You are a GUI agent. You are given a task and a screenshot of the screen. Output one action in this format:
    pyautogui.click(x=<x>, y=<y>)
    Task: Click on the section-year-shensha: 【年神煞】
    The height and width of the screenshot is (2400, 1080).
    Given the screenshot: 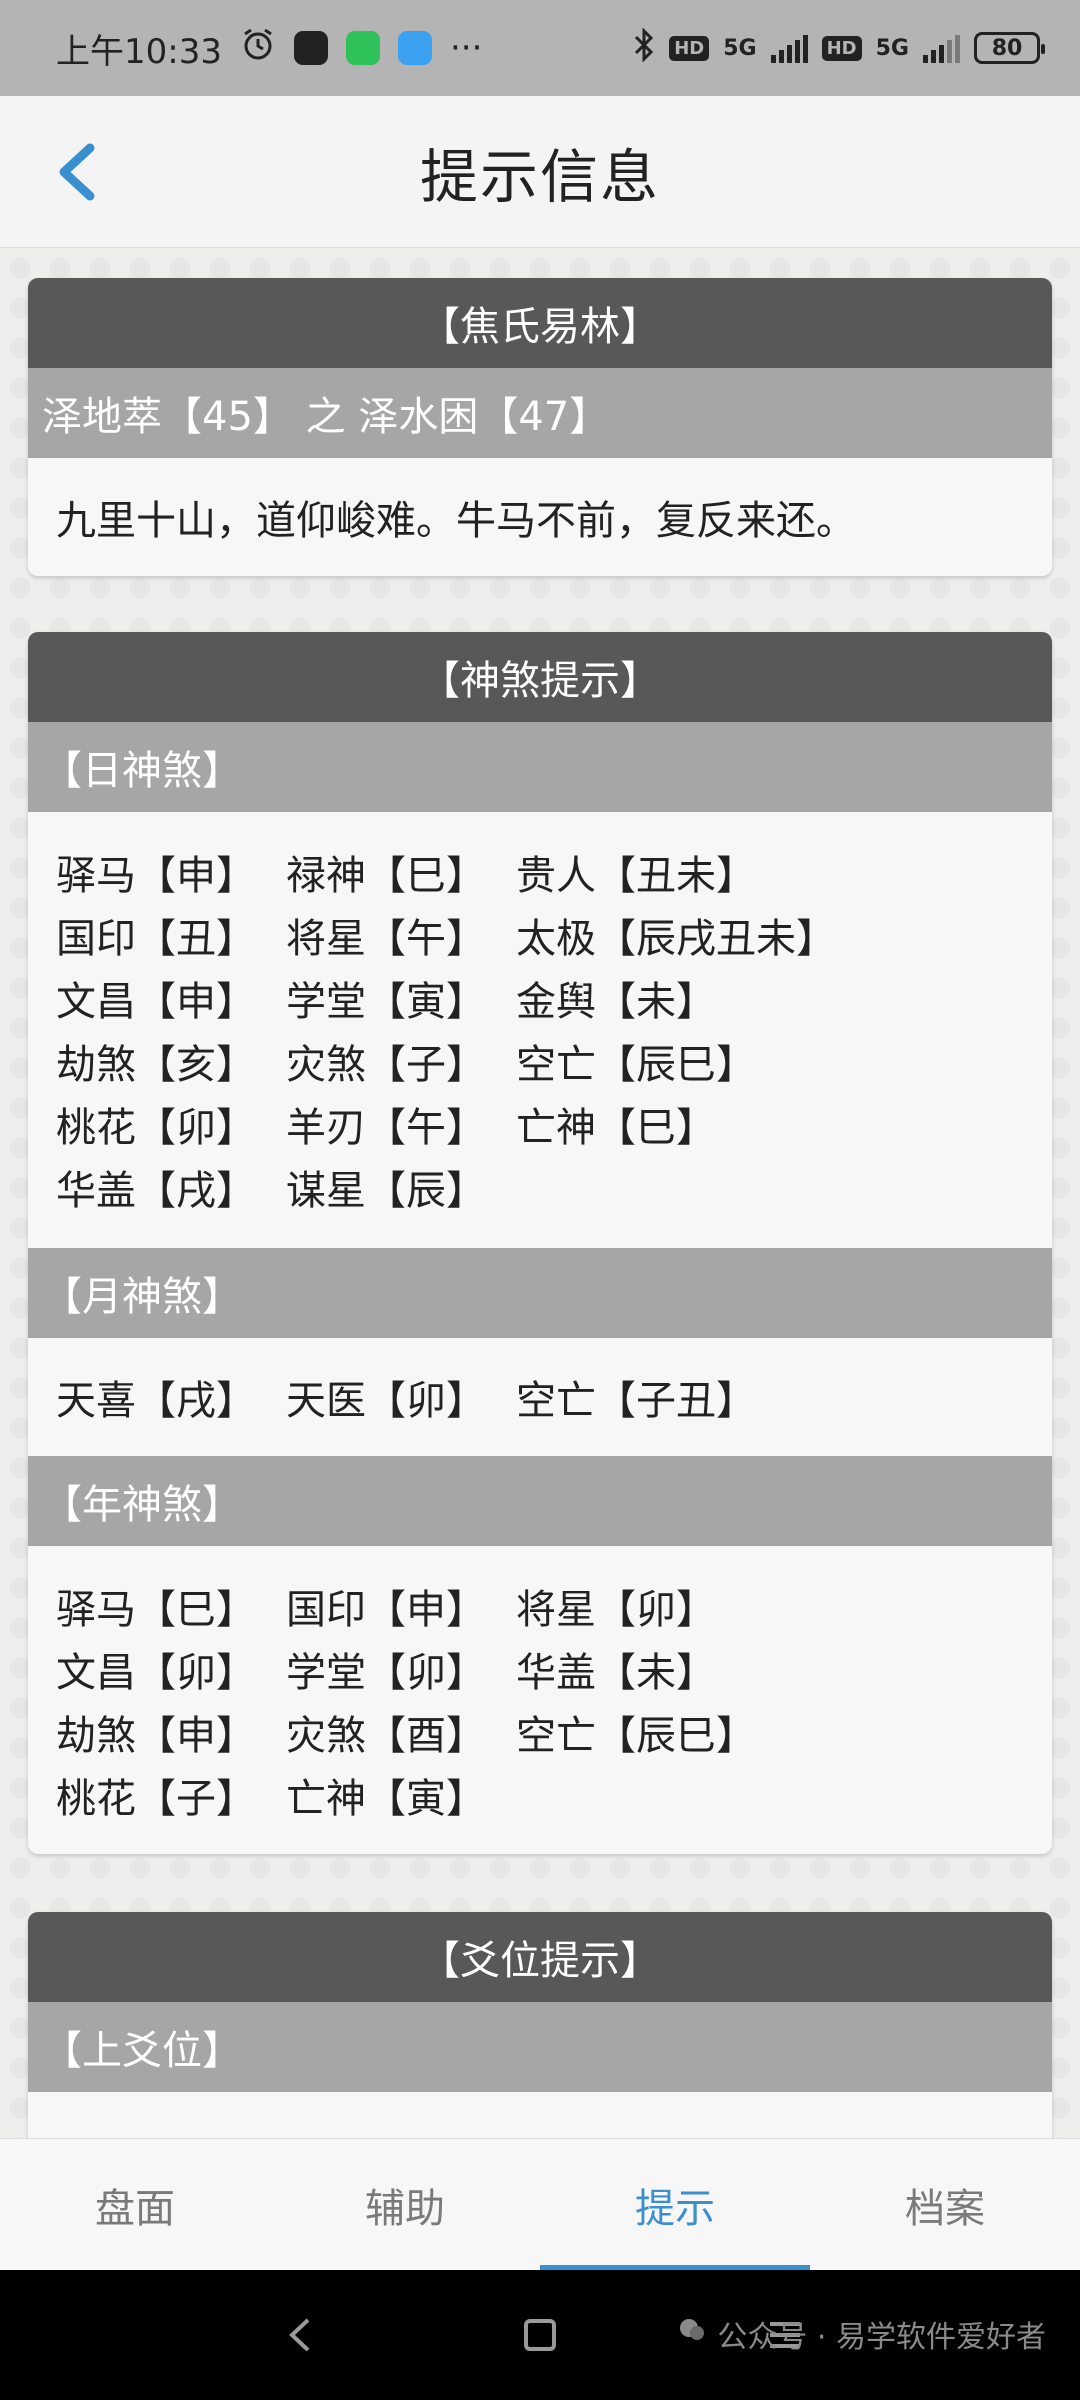 What is the action you would take?
    pyautogui.click(x=540, y=1501)
    